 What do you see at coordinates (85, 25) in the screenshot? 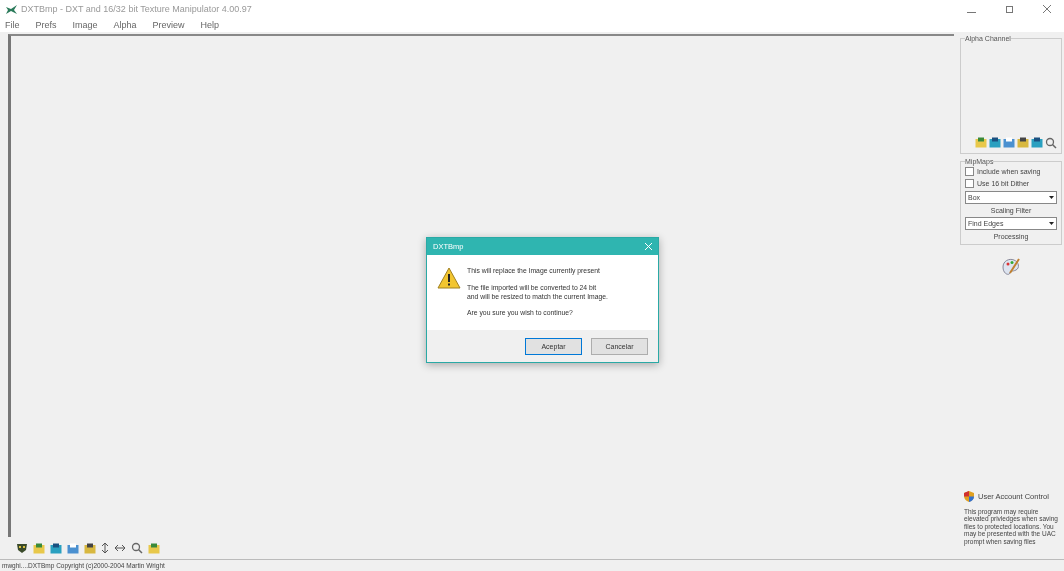
I see `menu-item: Image` at bounding box center [85, 25].